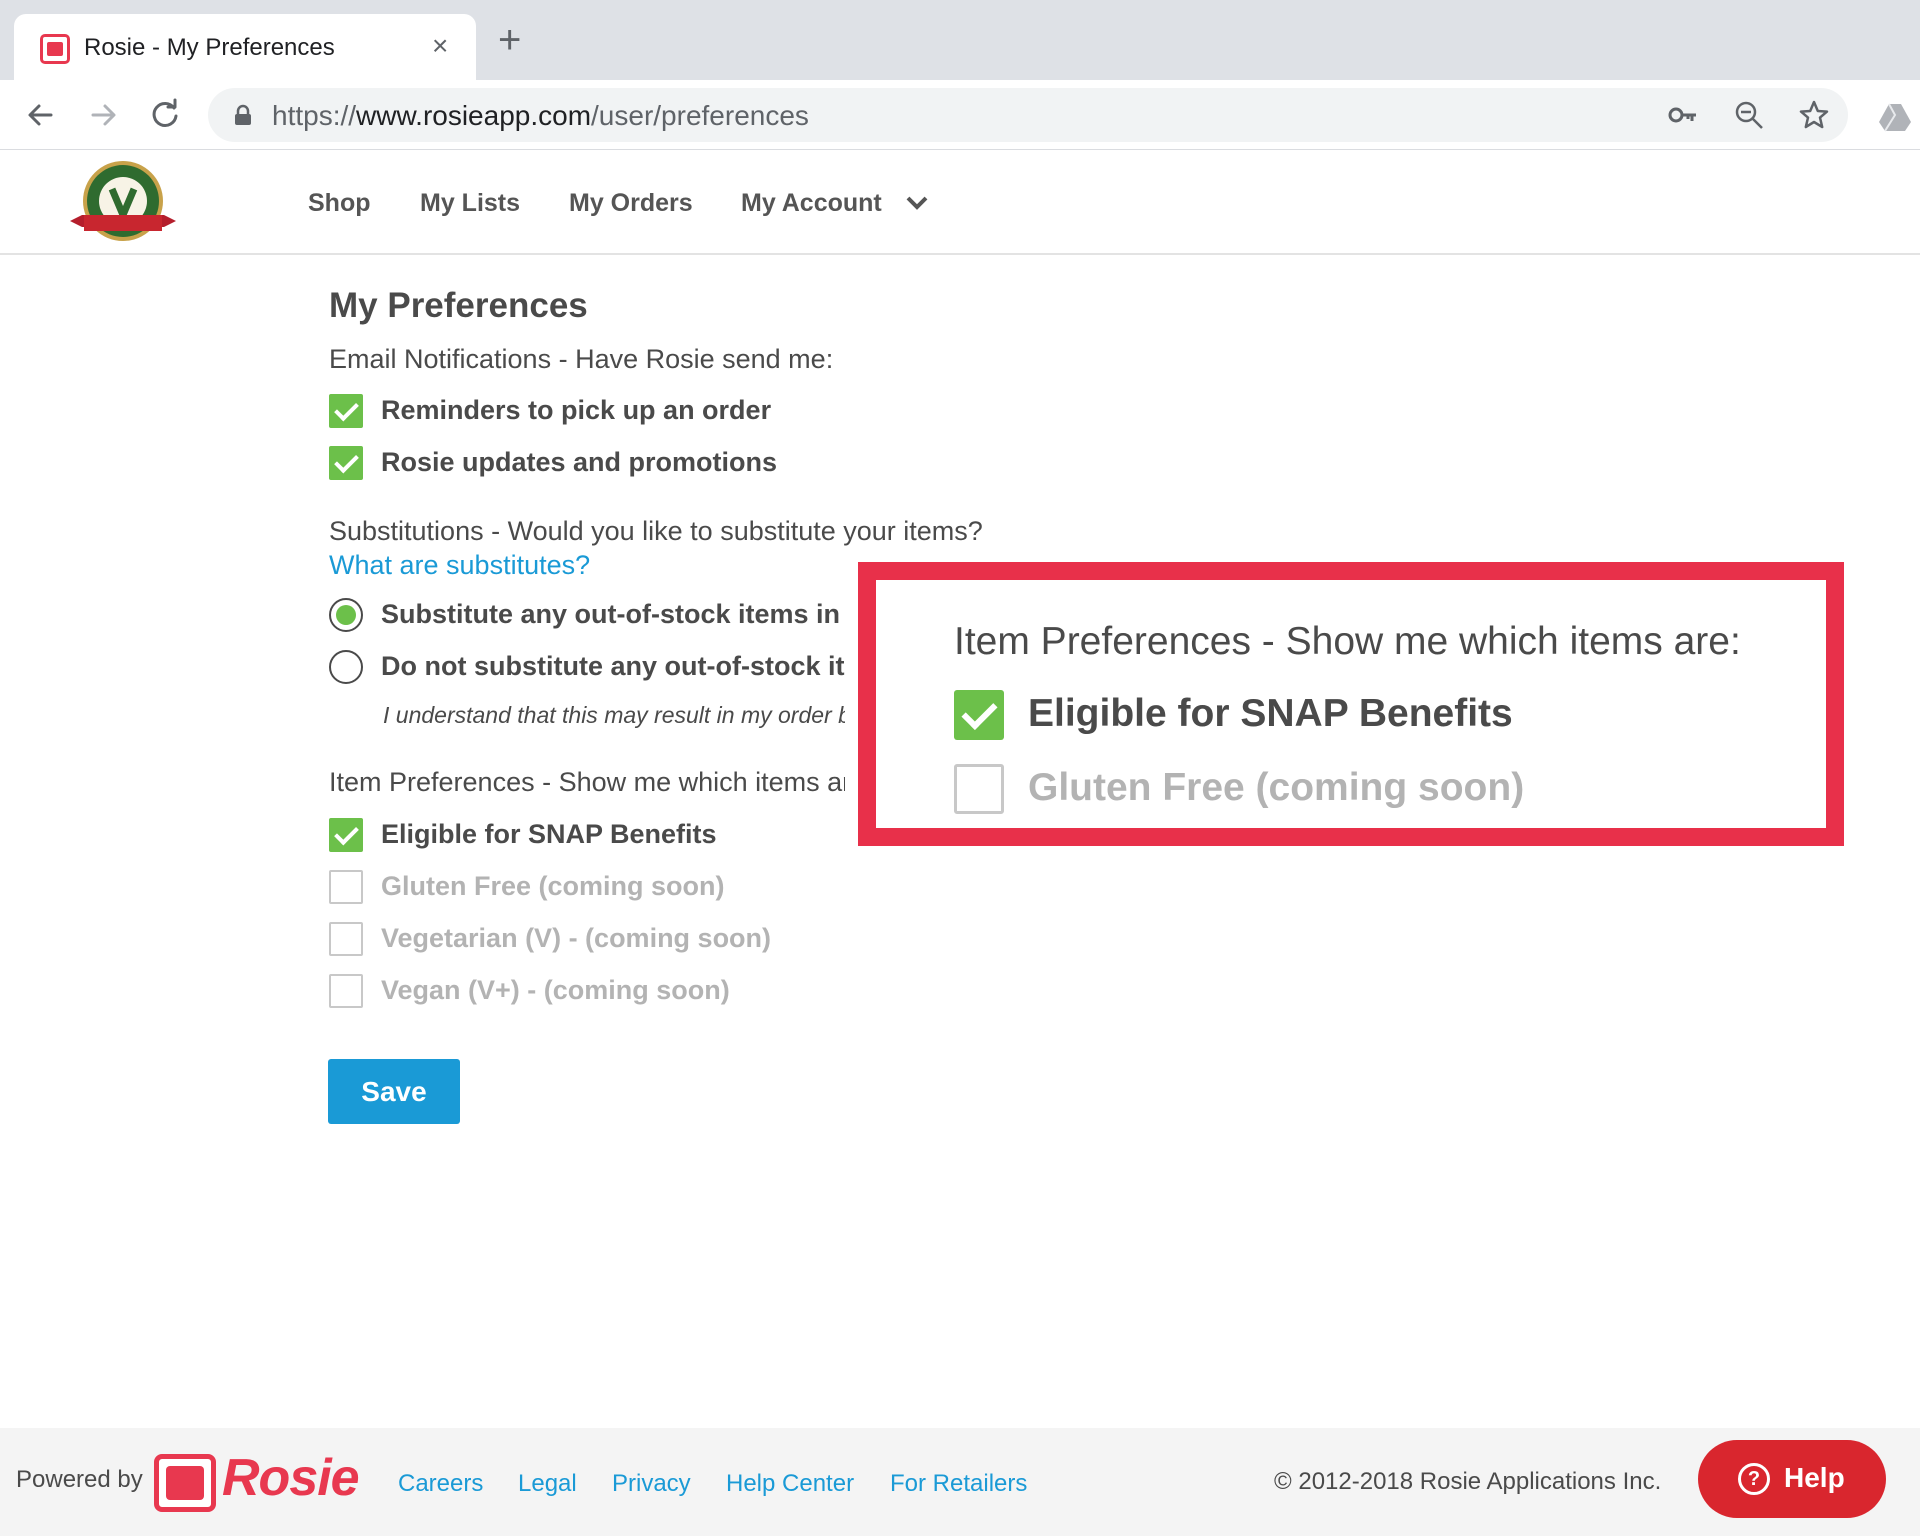 The height and width of the screenshot is (1536, 1920). What do you see at coordinates (651, 1484) in the screenshot?
I see `footer-link-privacy: Privacy` at bounding box center [651, 1484].